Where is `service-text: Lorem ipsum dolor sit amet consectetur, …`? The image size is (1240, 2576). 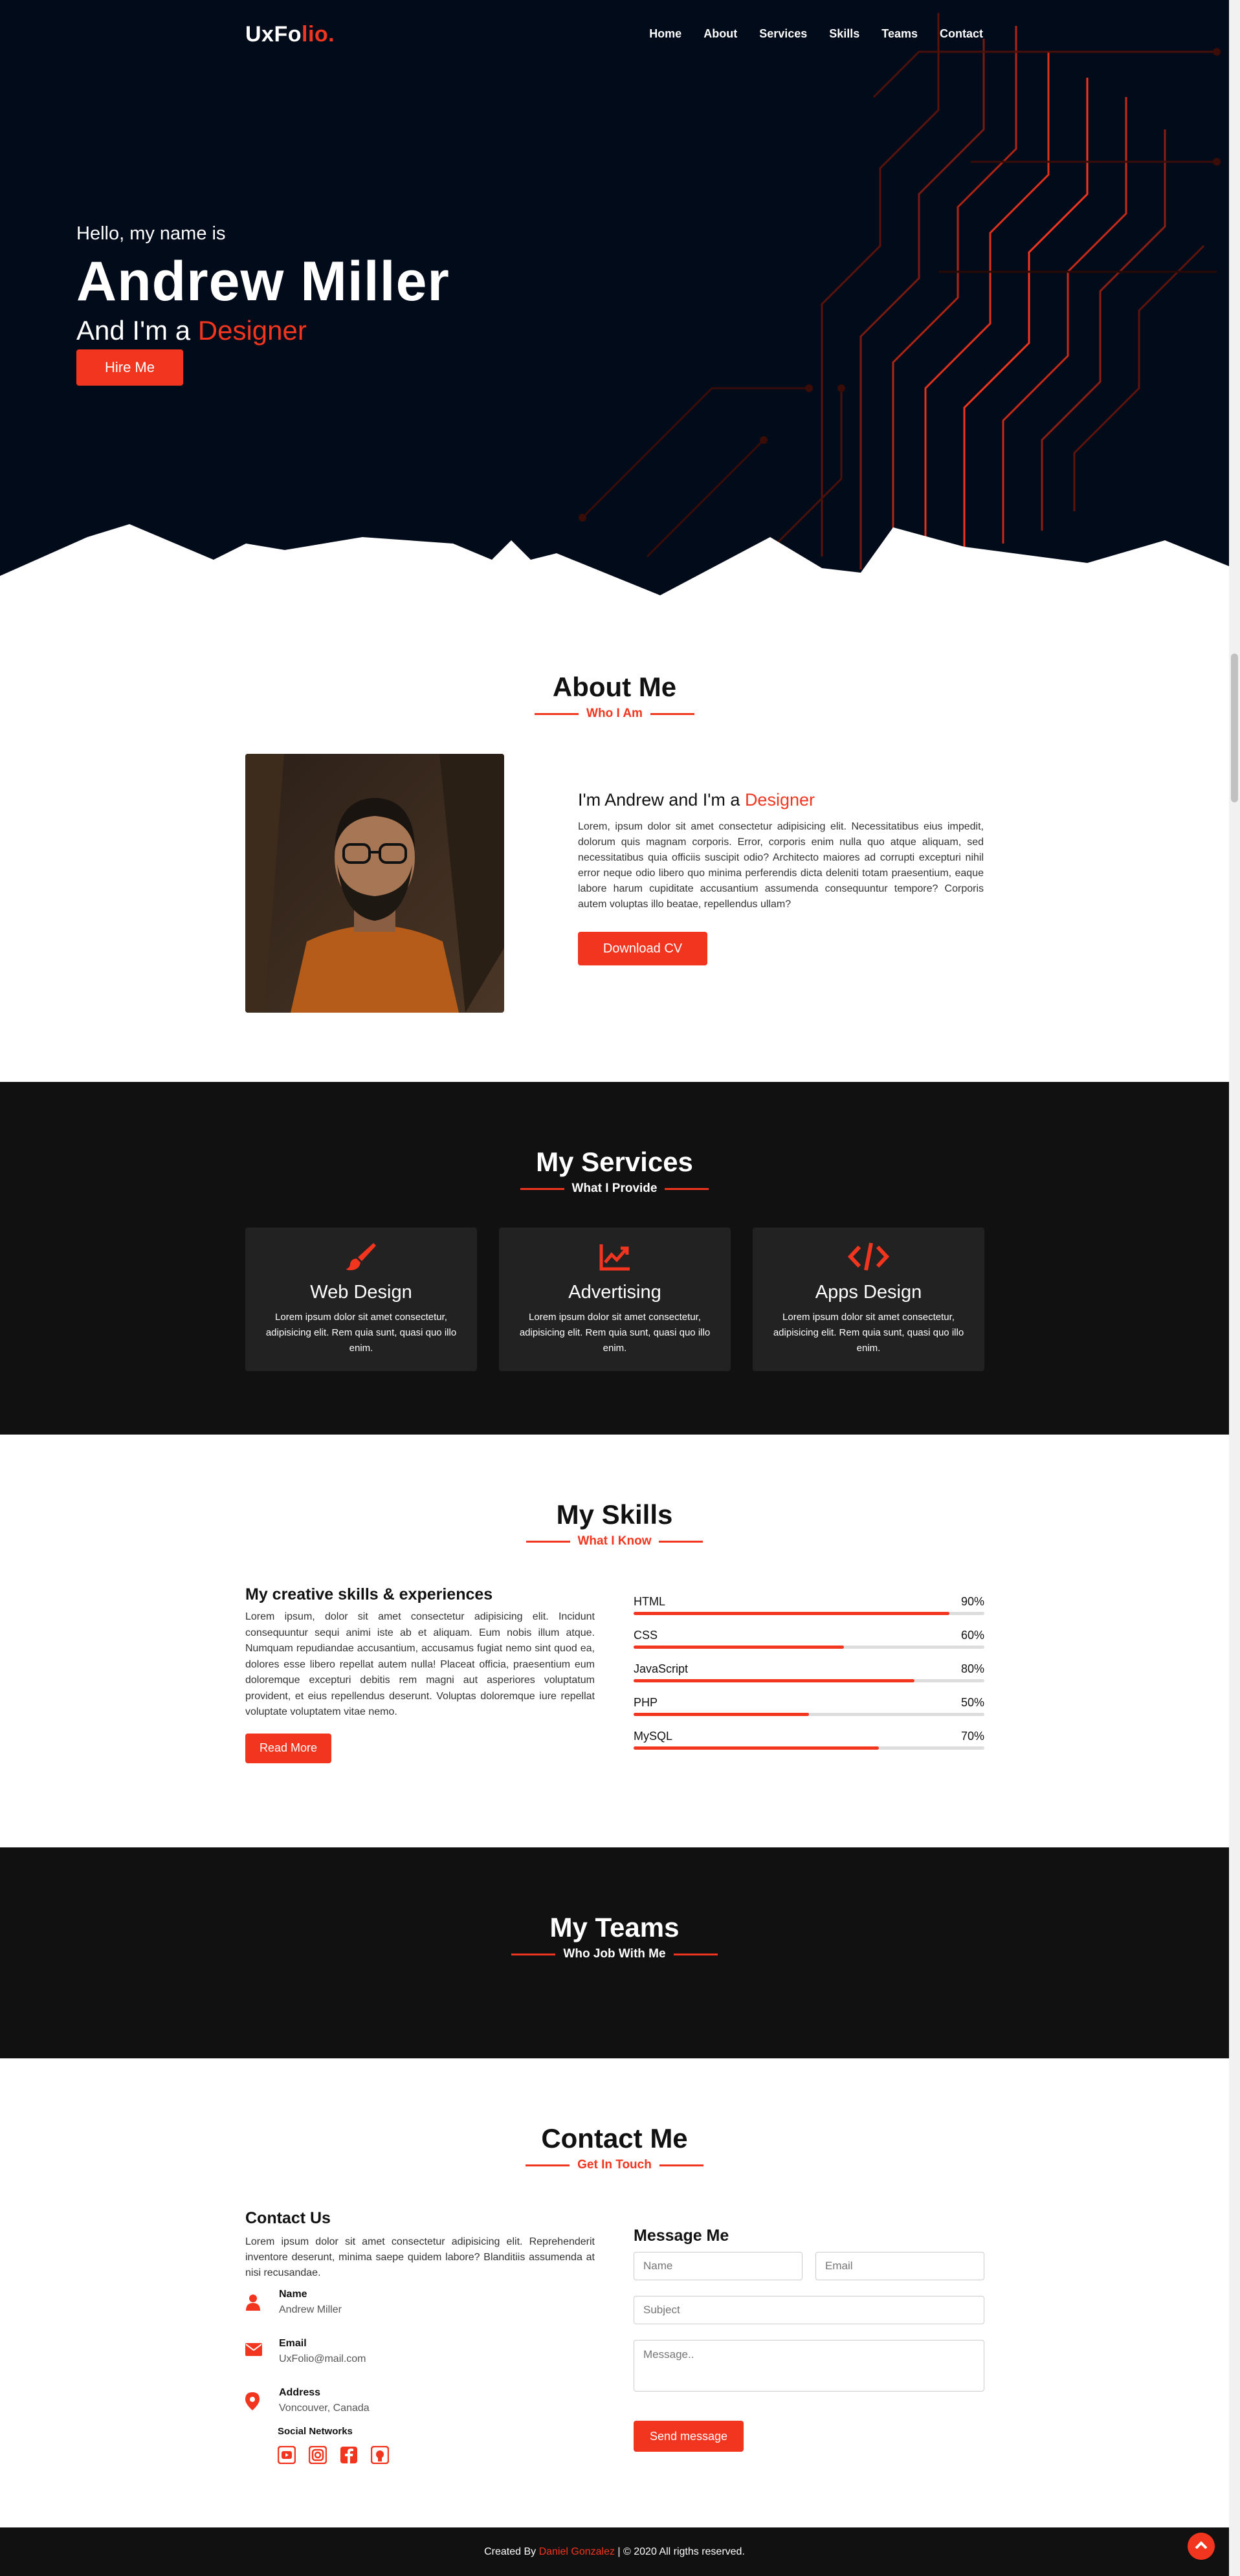 service-text: Lorem ipsum dolor sit amet consectetur, … is located at coordinates (615, 1333).